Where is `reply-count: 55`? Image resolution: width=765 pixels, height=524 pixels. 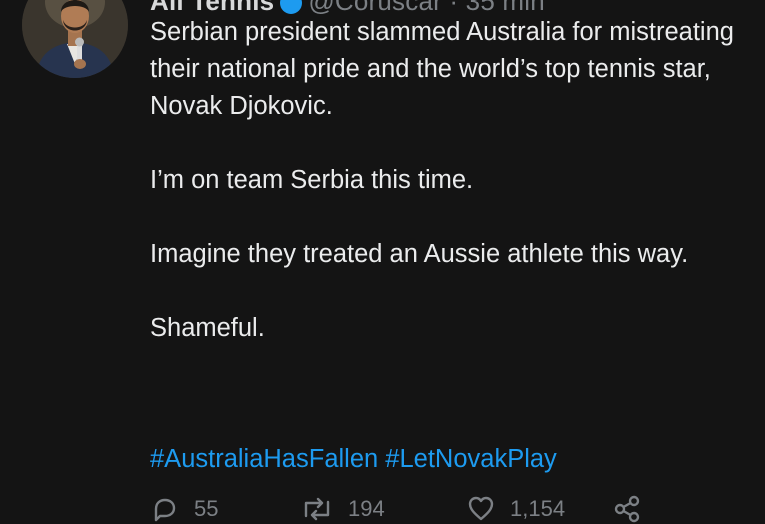
reply-count: 55 is located at coordinates (206, 508).